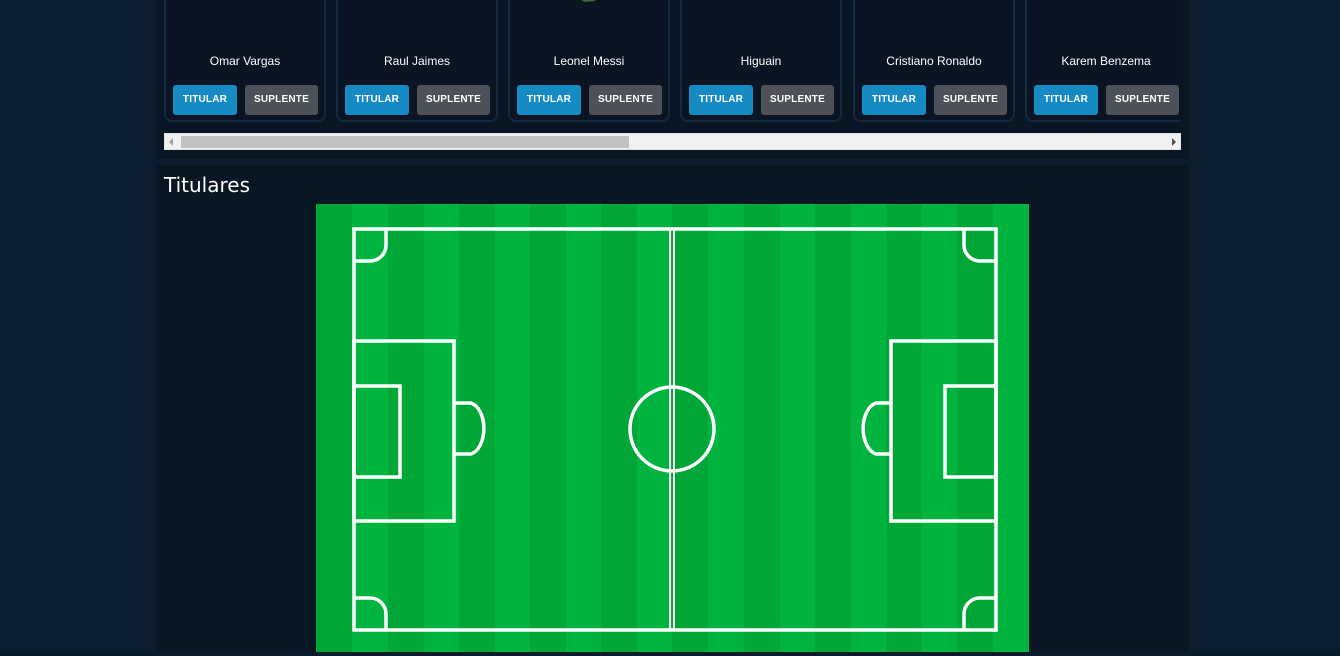 The width and height of the screenshot is (1340, 656). Describe the element at coordinates (672, 141) in the screenshot. I see `horizontal-scrollbar` at that location.